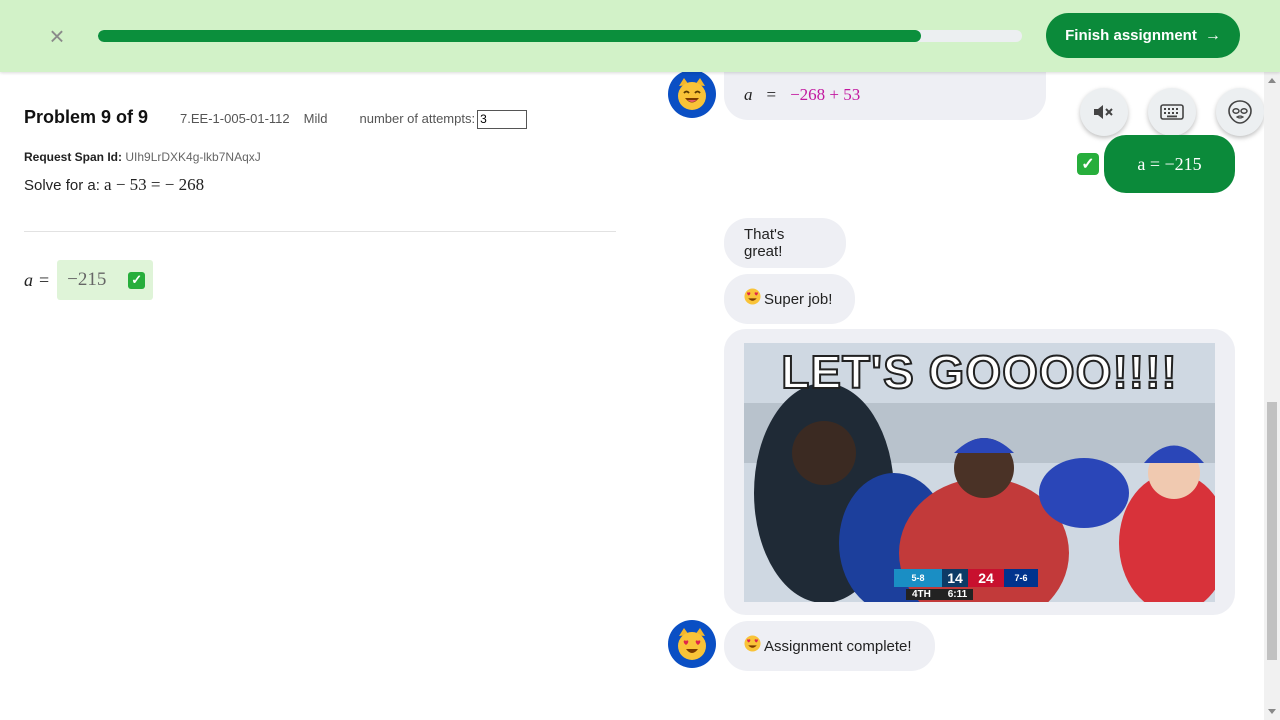 The image size is (1280, 720). I want to click on answer-row: a = −215 ✓, so click(89, 280).